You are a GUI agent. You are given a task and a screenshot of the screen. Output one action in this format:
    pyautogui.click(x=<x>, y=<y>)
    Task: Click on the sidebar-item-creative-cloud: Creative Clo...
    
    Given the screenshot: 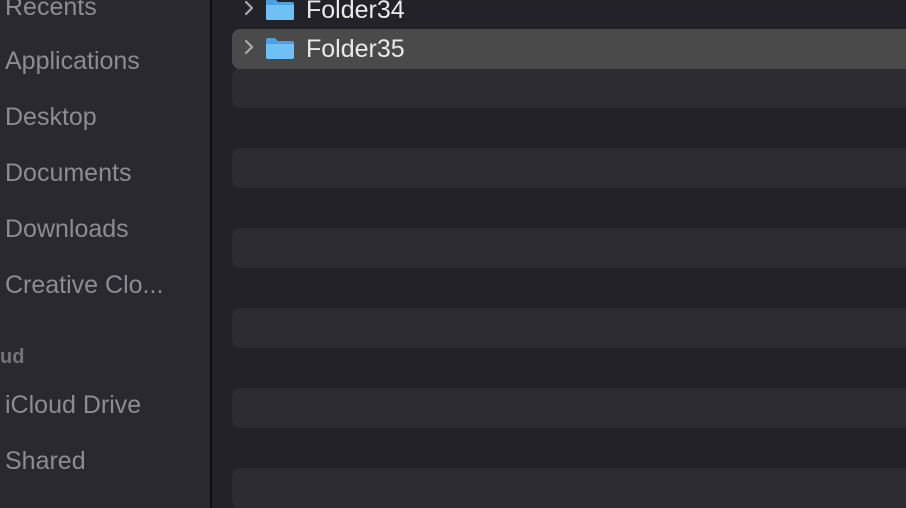 What is the action you would take?
    pyautogui.click(x=84, y=285)
    